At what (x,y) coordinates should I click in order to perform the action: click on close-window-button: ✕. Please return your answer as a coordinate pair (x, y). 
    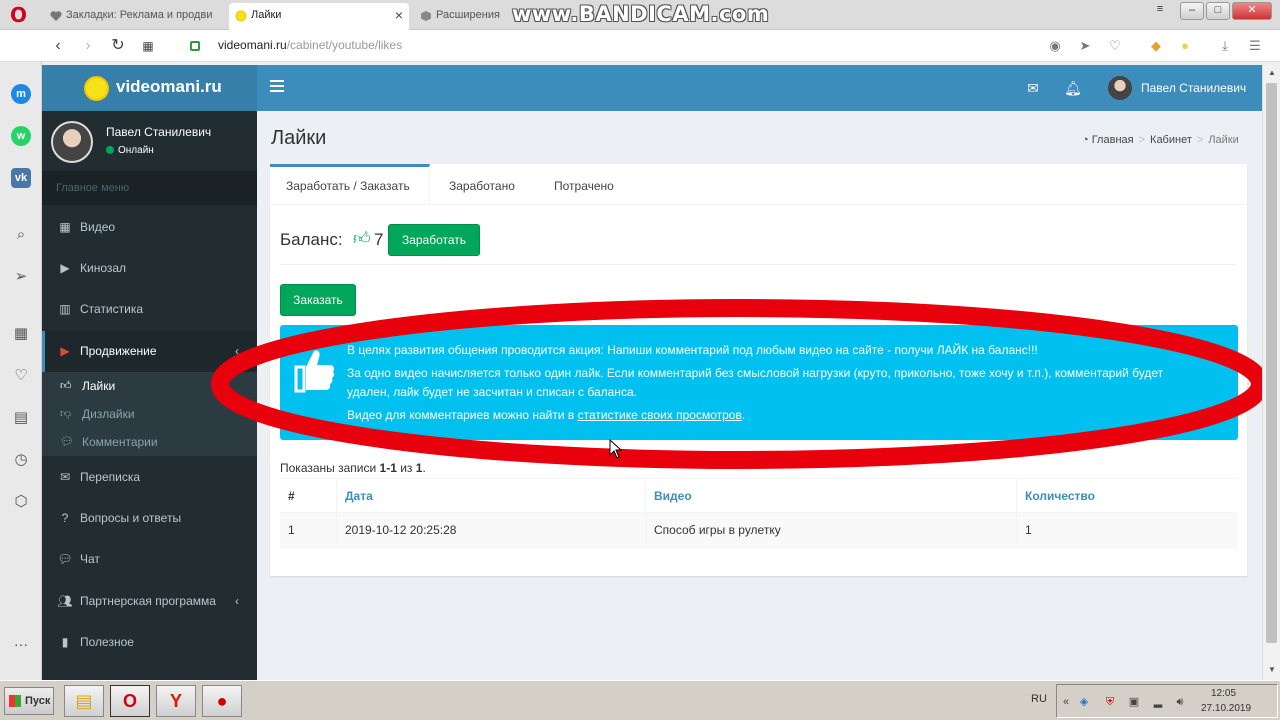
    Looking at the image, I should click on (1252, 11).